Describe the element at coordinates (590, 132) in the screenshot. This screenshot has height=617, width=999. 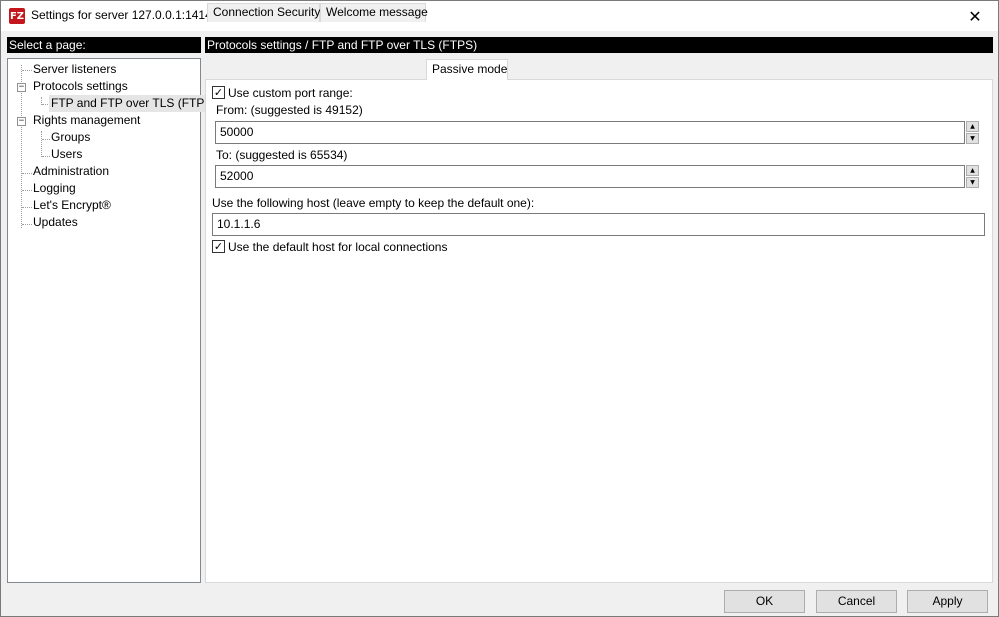
I see `from-port-input: 50000` at that location.